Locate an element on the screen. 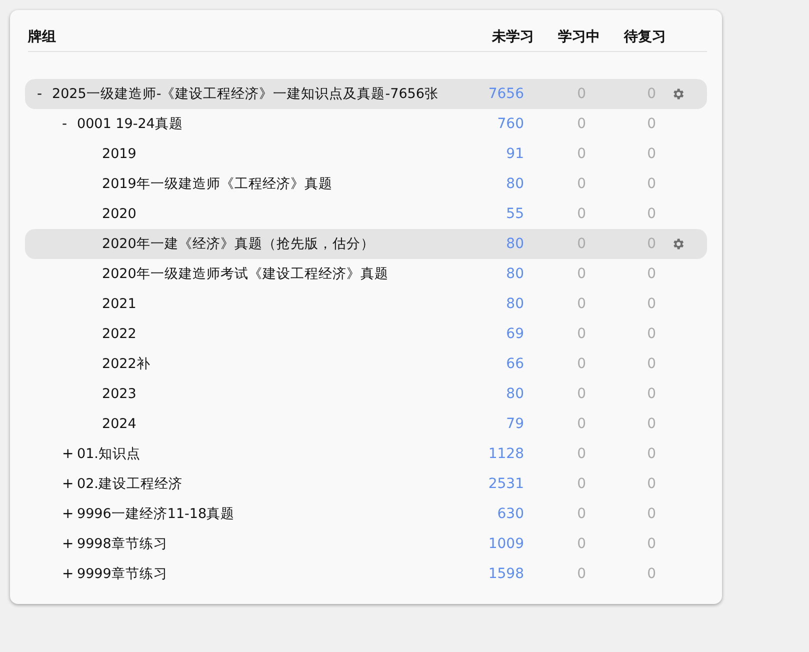 The image size is (809, 652). deck-name: 01.知识点 is located at coordinates (108, 454).